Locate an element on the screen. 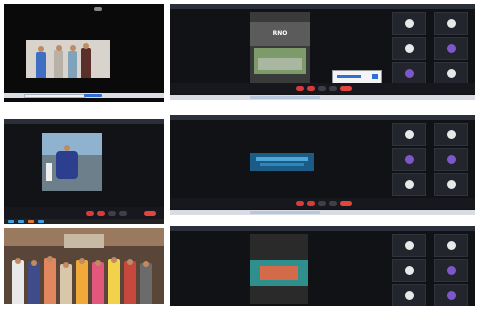 The height and width of the screenshot is (310, 479). slide-title: RNO is located at coordinates (280, 33).